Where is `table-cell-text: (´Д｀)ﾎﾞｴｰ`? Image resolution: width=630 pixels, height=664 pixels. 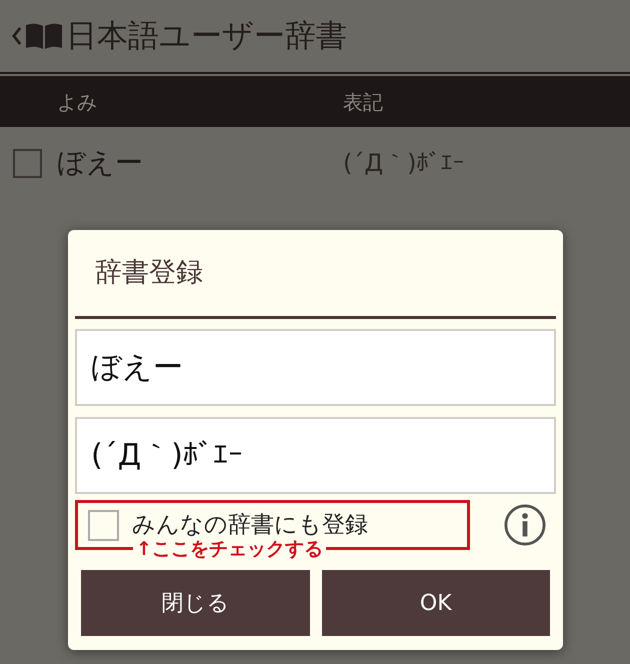 table-cell-text: (´Д｀)ﾎﾞｴｰ is located at coordinates (403, 163).